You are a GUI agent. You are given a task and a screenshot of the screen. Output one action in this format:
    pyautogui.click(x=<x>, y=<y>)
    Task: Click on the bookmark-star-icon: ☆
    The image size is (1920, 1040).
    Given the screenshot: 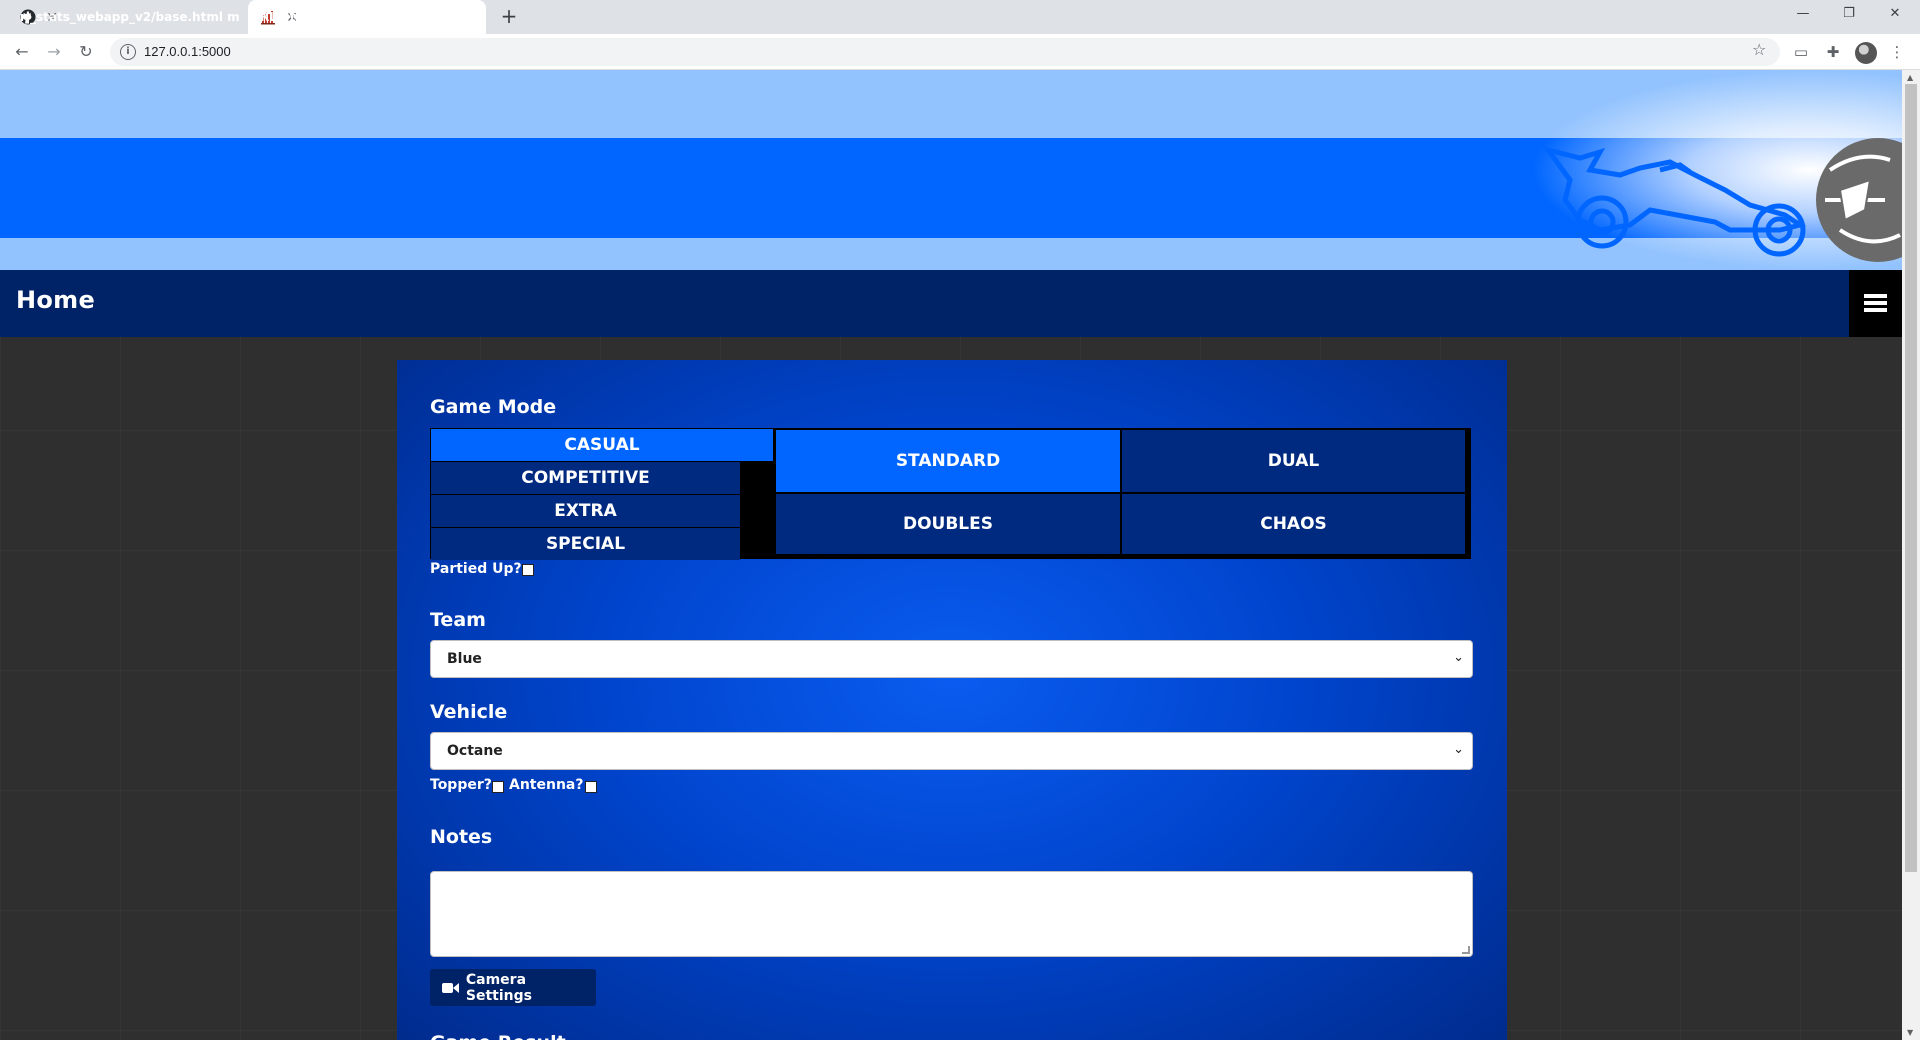 What is the action you would take?
    pyautogui.click(x=1759, y=49)
    